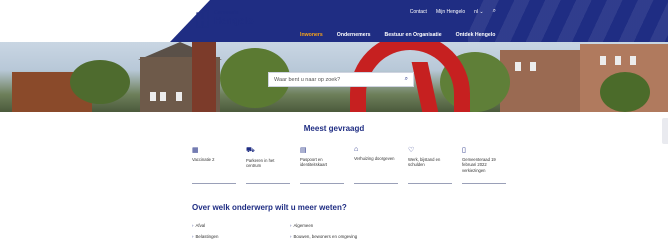 The width and height of the screenshot is (668, 244). What do you see at coordinates (214, 165) in the screenshot?
I see `tile-vaccinatie: ▦ Vaccinatie 2` at bounding box center [214, 165].